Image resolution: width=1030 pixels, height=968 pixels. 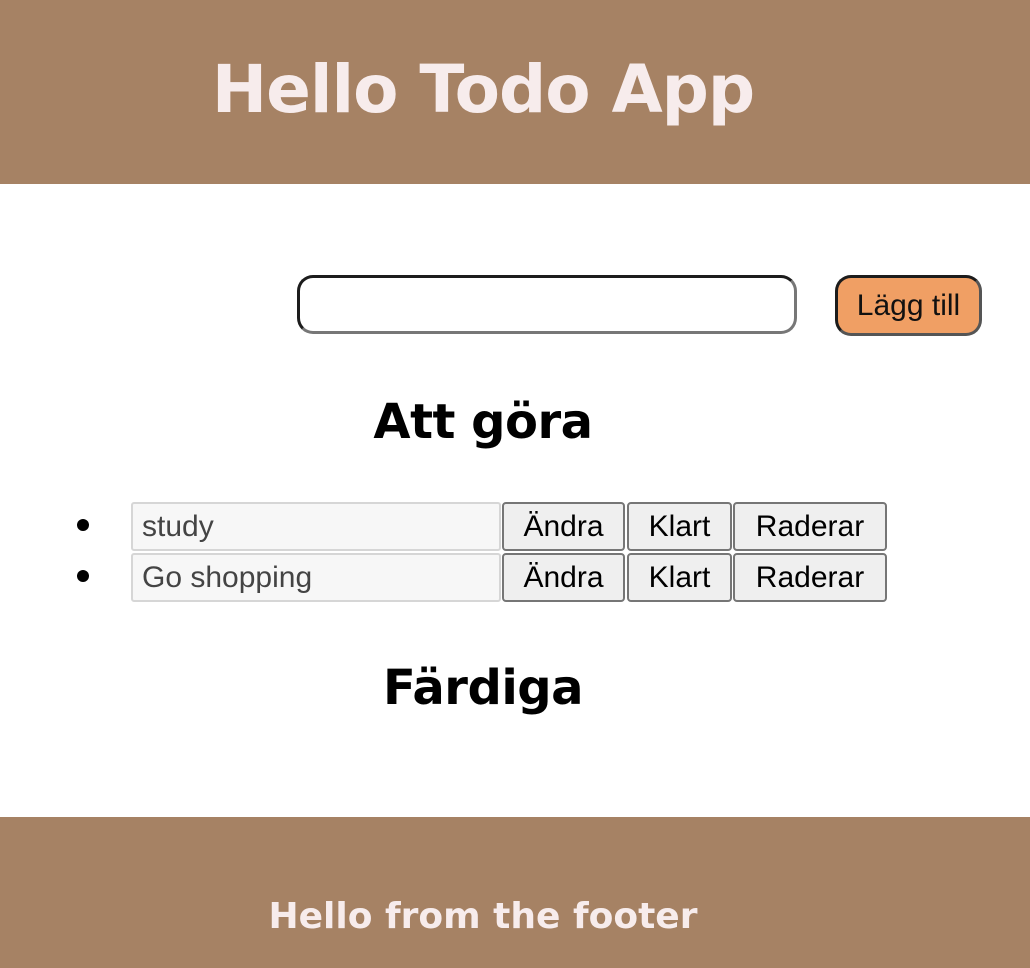 I want to click on done-section-heading: Färdiga, so click(x=483, y=688).